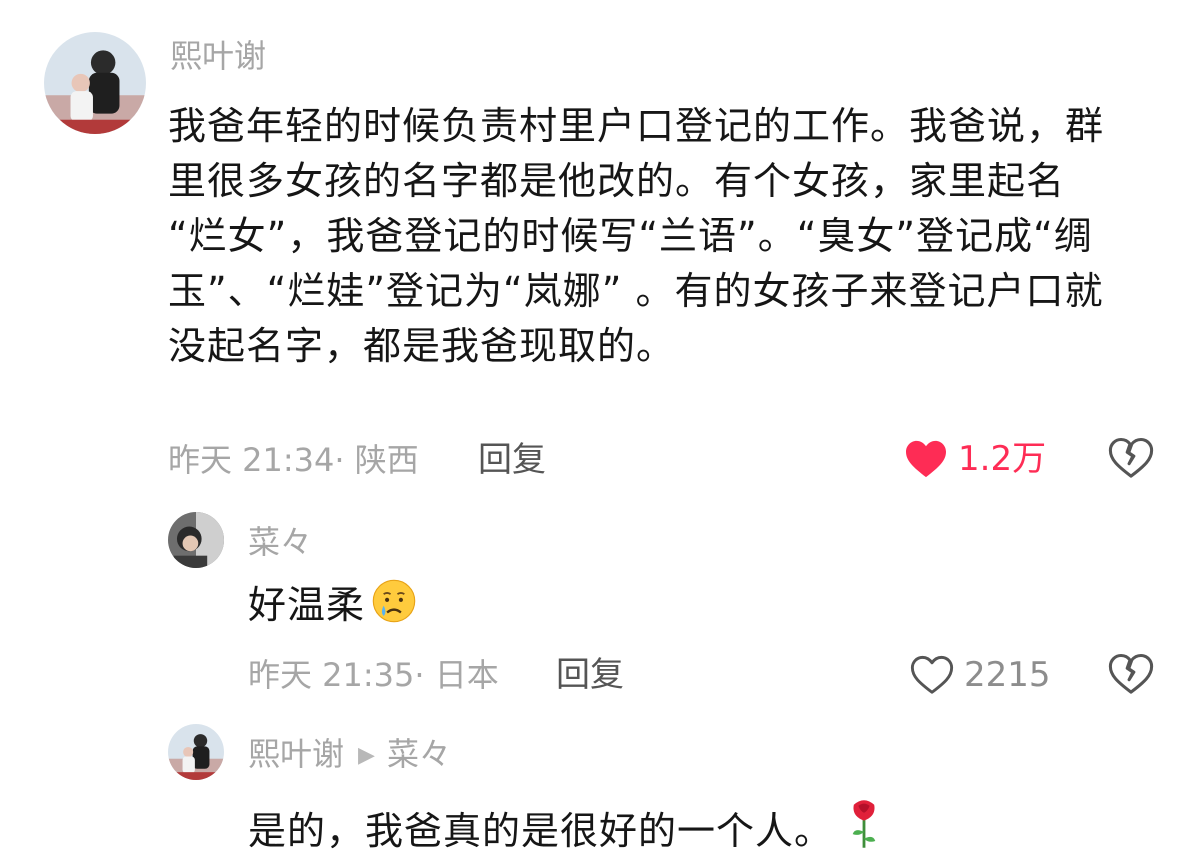 The image size is (1200, 865). What do you see at coordinates (926, 459) in the screenshot?
I see `heart-filled-icon` at bounding box center [926, 459].